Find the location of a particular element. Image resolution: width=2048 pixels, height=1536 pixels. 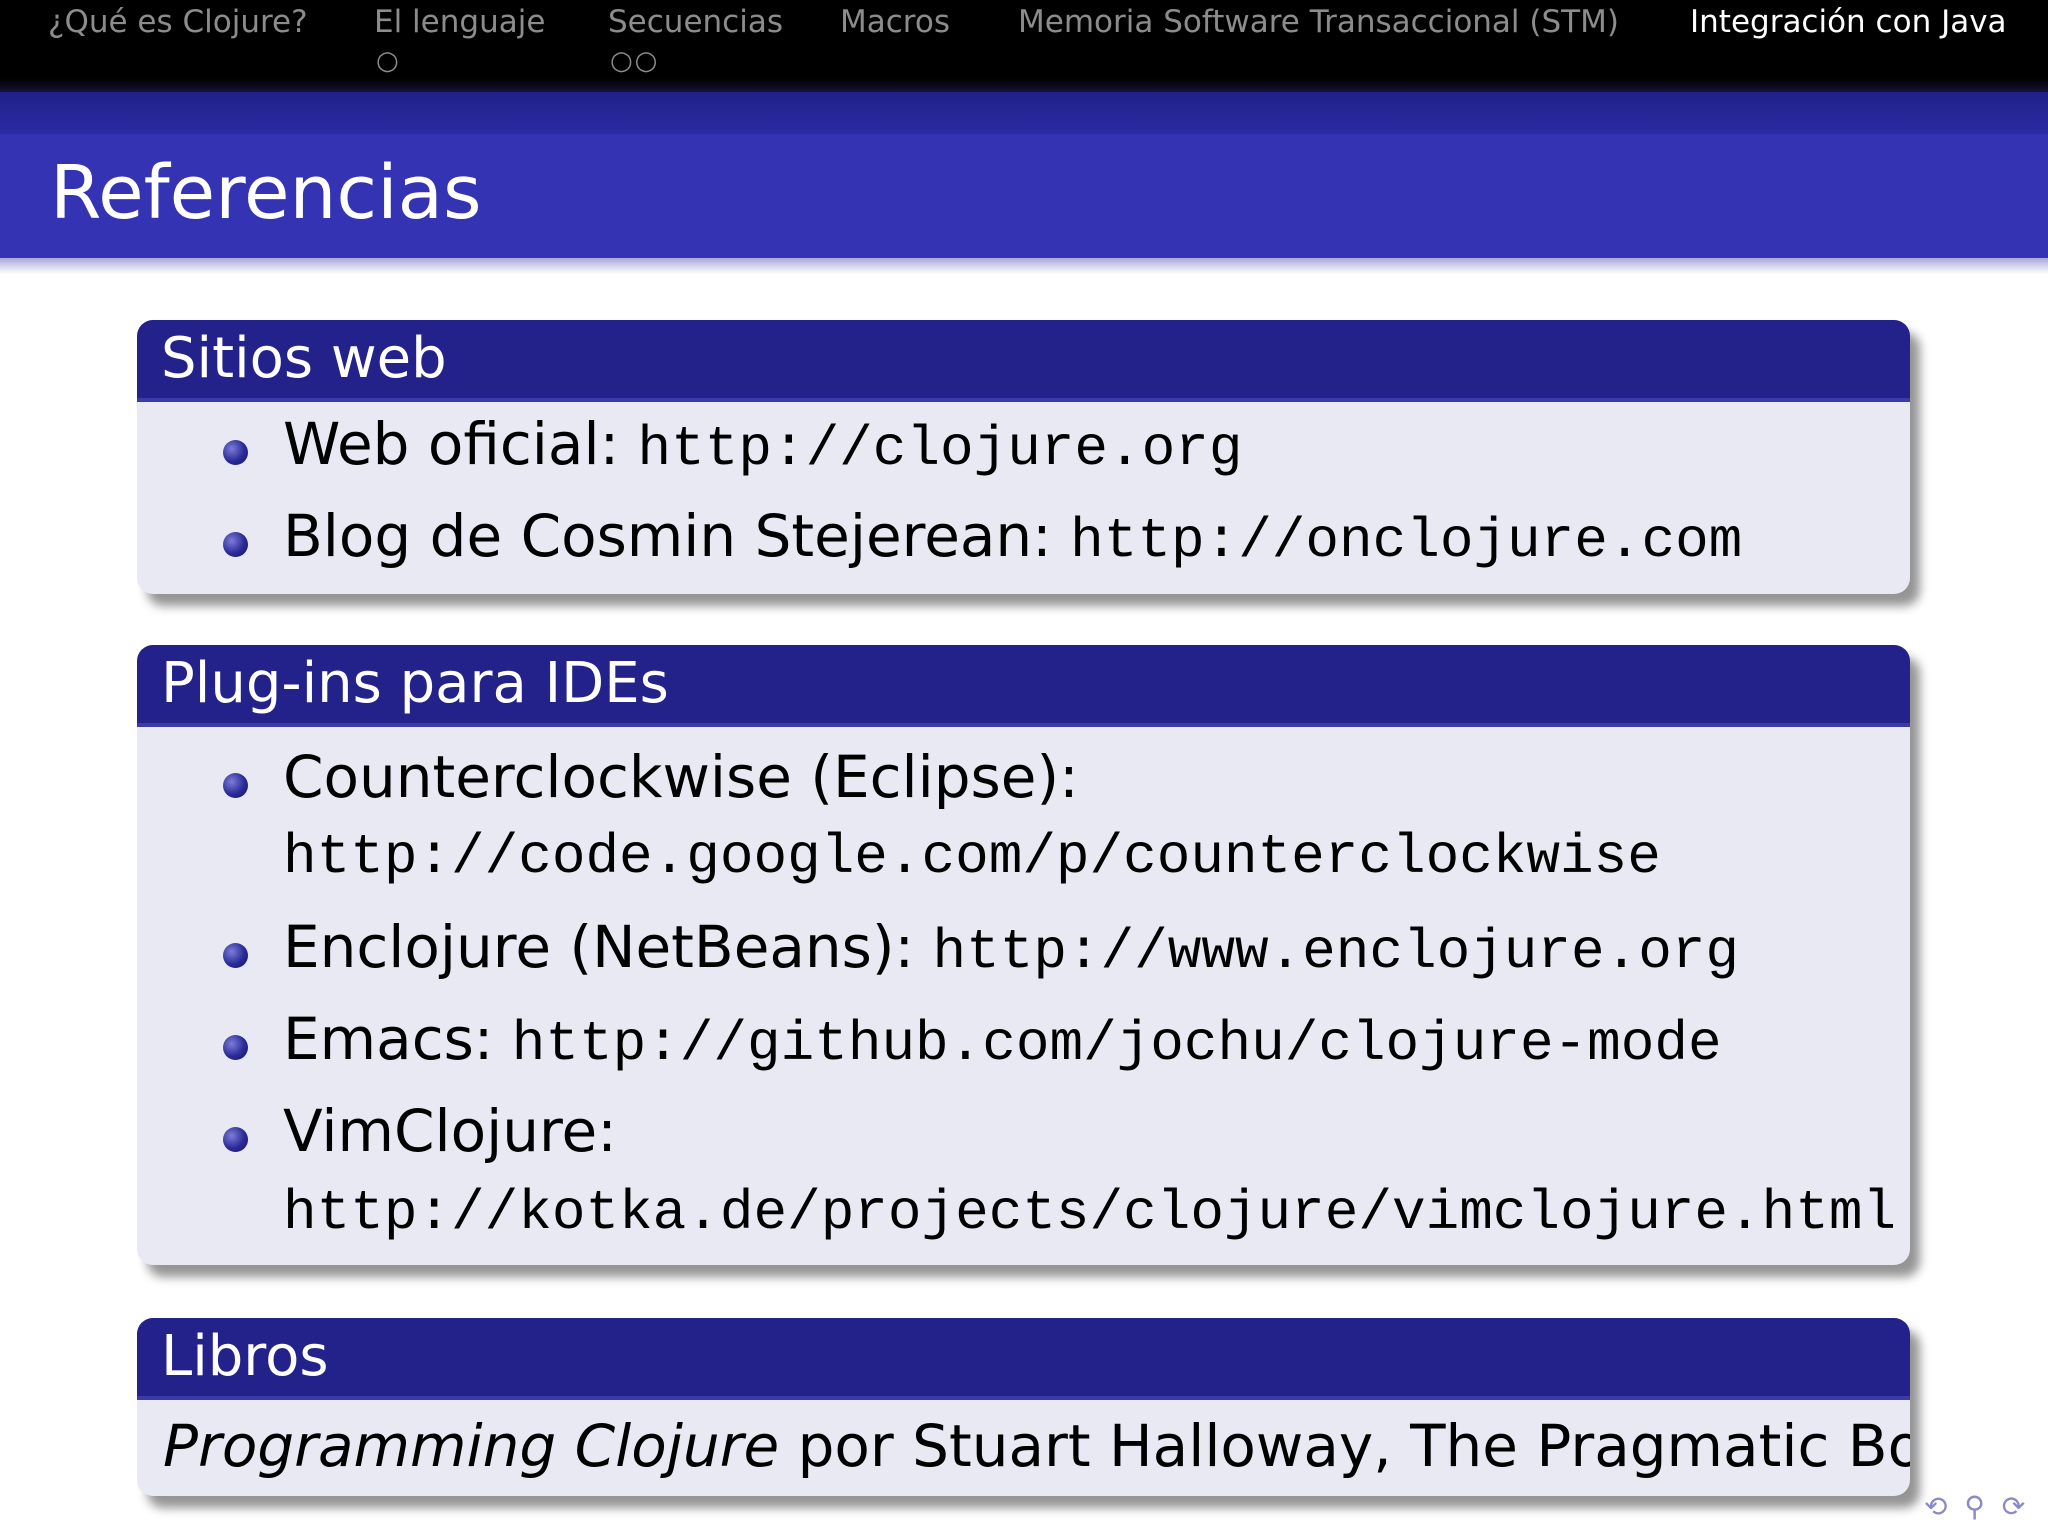

header-band is located at coordinates (1024, 113).